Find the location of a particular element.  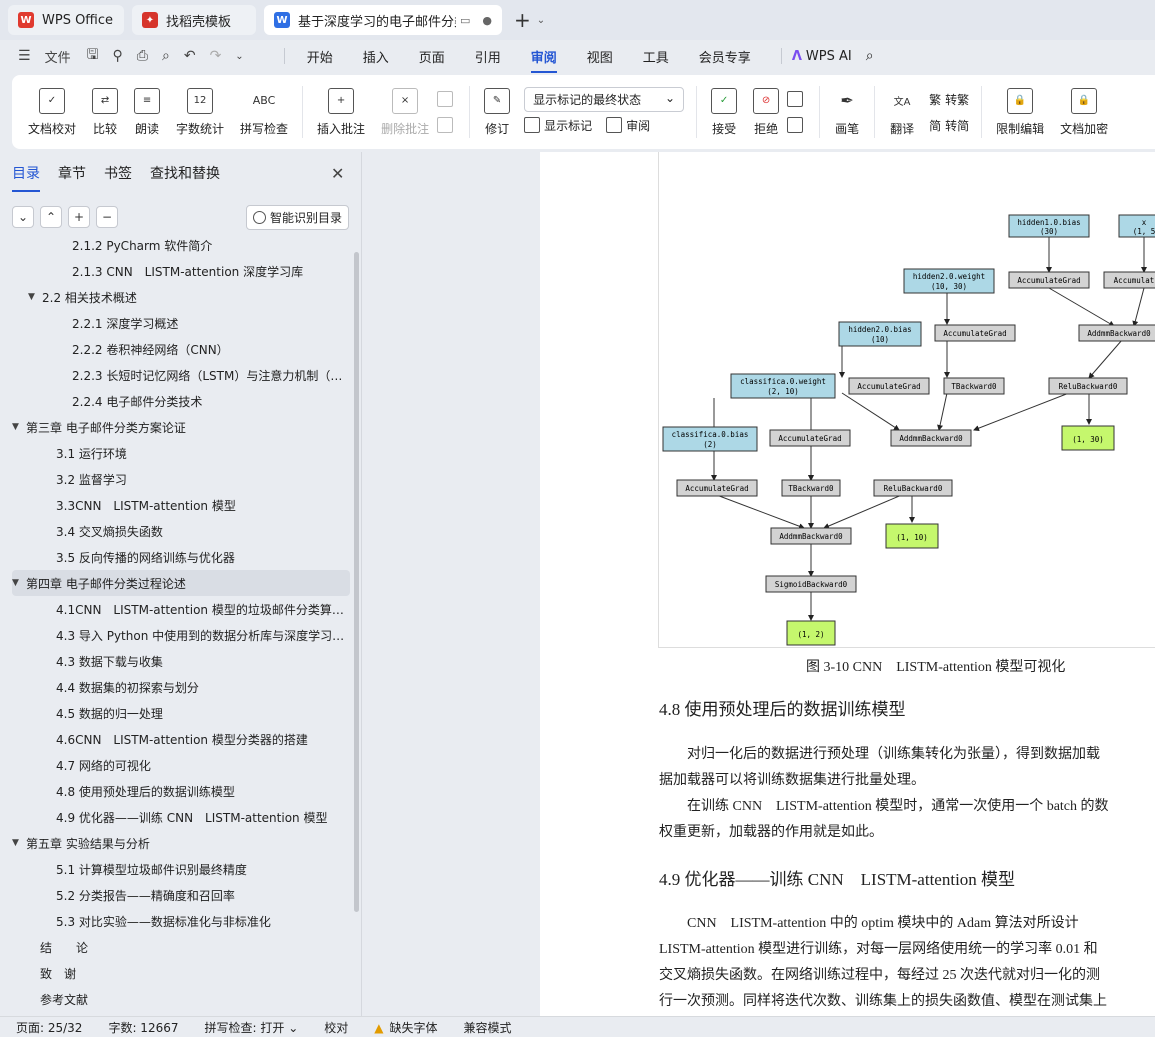

proof-indicator: 校对 is located at coordinates (336, 1027).